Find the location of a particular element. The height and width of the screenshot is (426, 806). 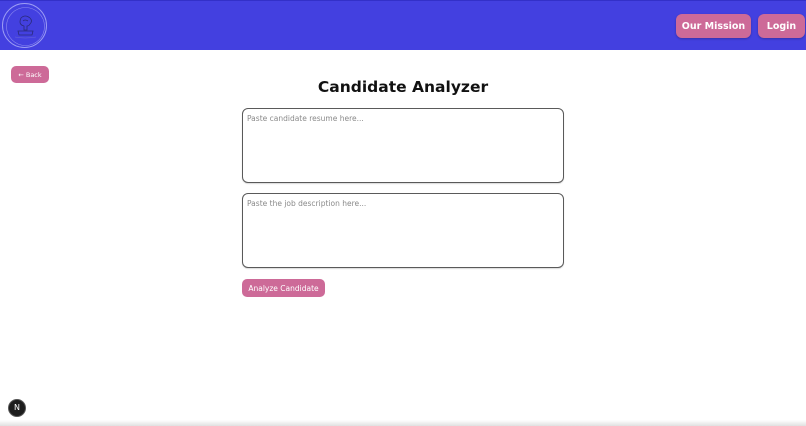

resume-input is located at coordinates (403, 145).